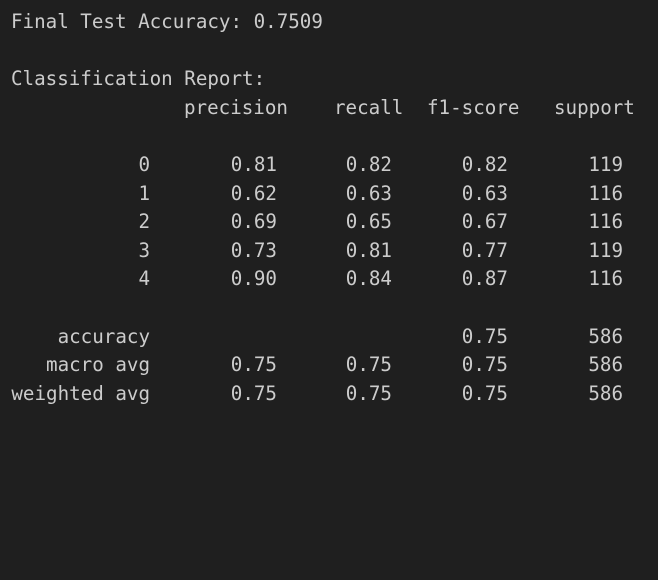 The height and width of the screenshot is (580, 658). I want to click on row-label: 0, so click(144, 164).